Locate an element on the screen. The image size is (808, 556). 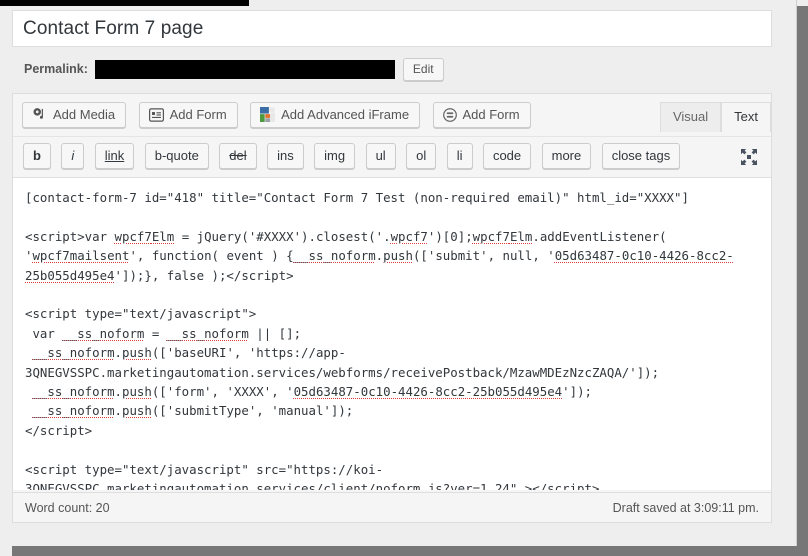
edit-permalink-button: Edit is located at coordinates (423, 69).